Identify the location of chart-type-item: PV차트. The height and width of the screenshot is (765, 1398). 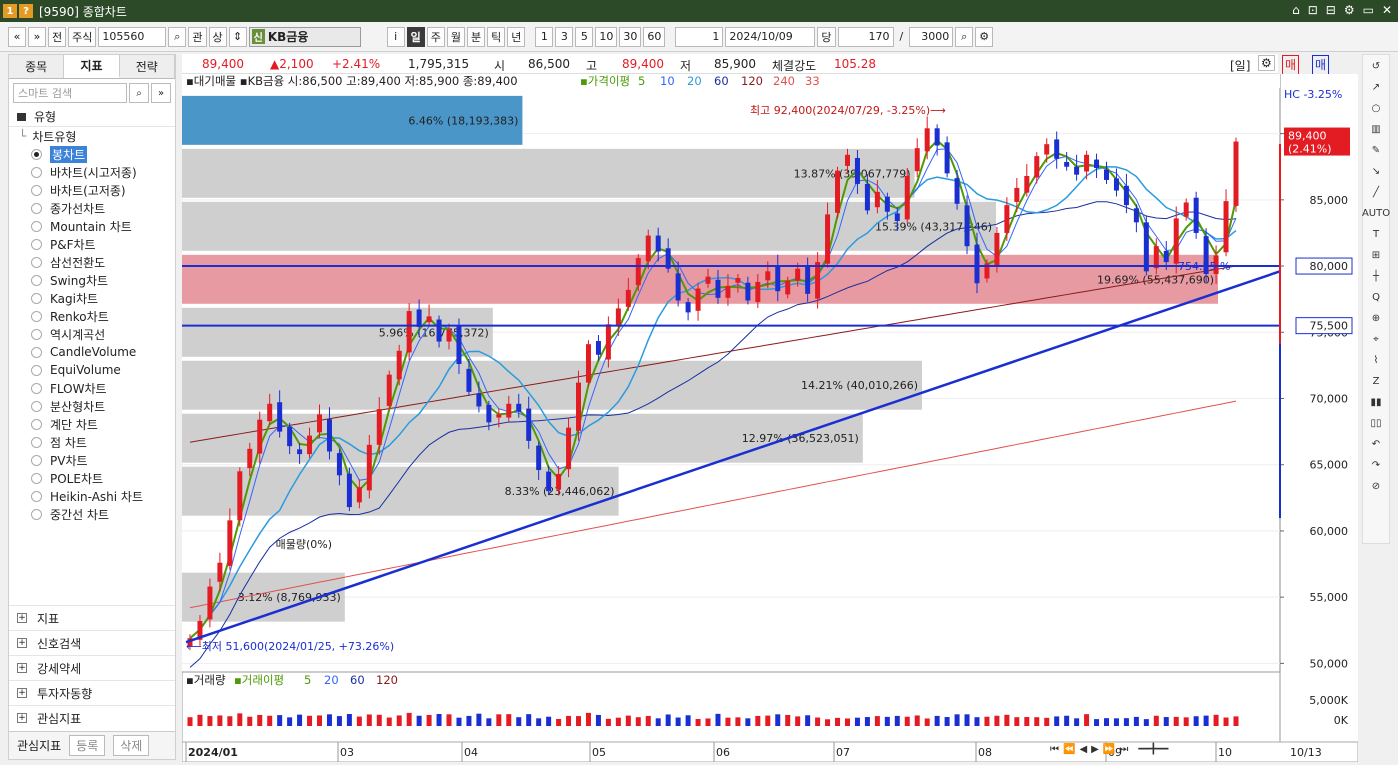
(103, 460).